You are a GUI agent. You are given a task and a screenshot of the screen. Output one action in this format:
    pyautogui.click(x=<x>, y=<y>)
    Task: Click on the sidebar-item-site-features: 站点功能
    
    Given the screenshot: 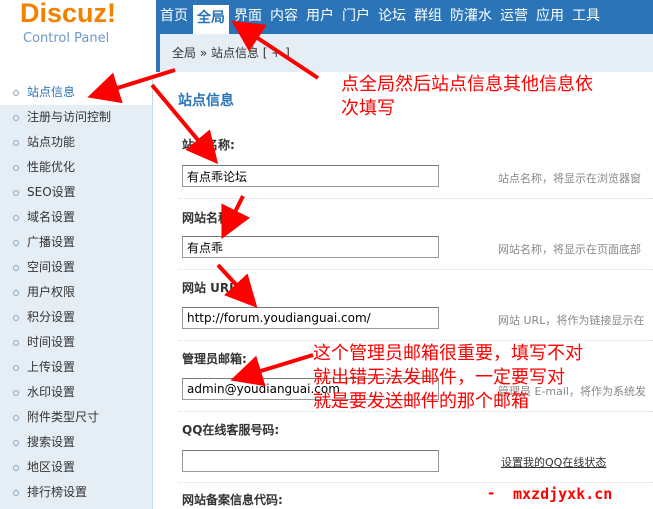 What is the action you would take?
    pyautogui.click(x=76, y=142)
    